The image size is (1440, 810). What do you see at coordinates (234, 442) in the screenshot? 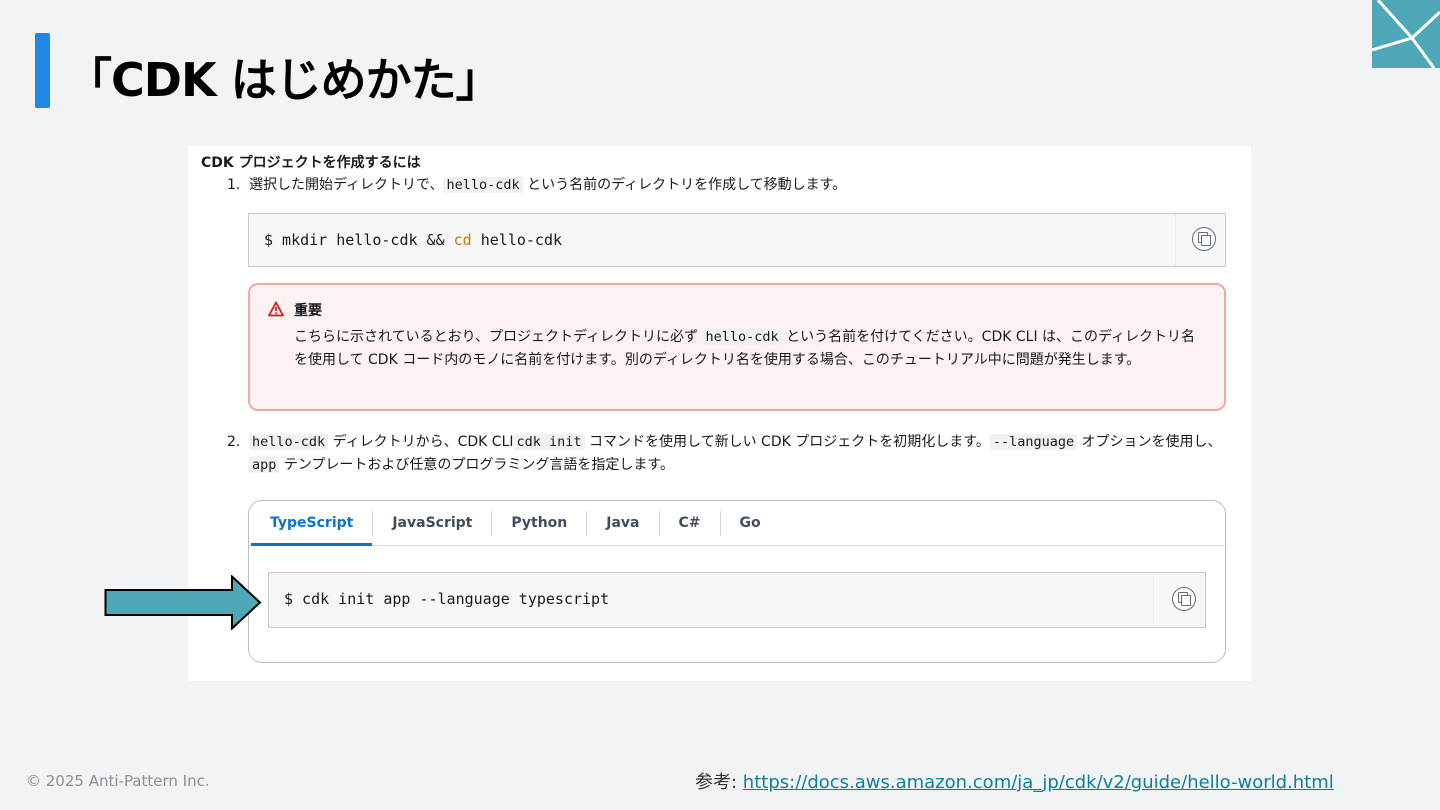
I see `step-number: 2.` at bounding box center [234, 442].